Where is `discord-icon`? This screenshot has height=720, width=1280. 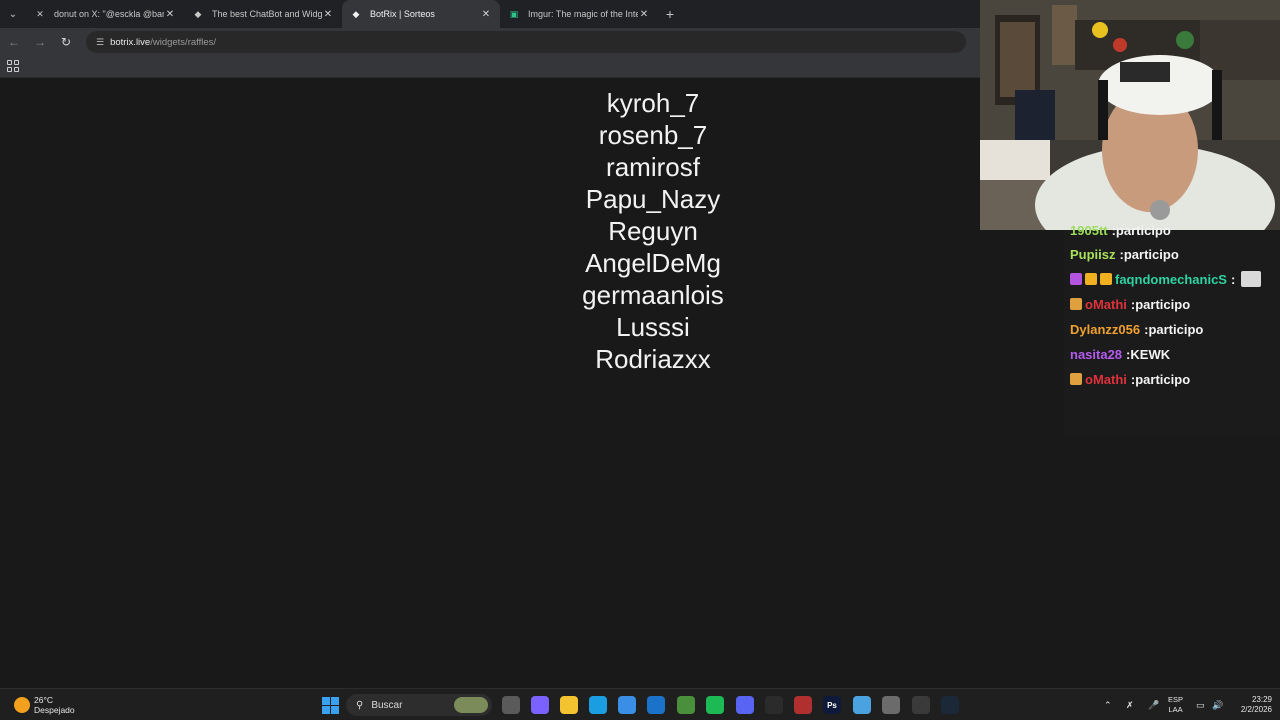
discord-icon is located at coordinates (745, 705).